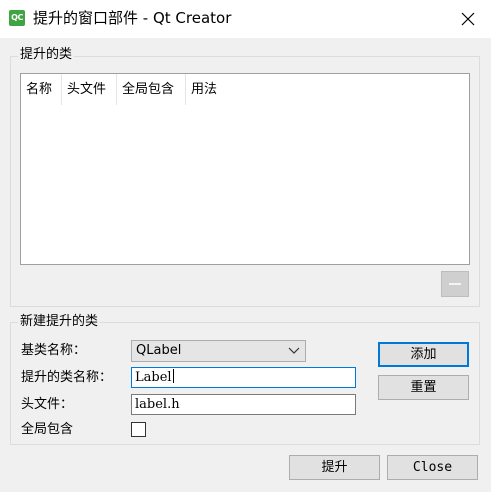  I want to click on promoted-class-name-value: Label, so click(153, 377).